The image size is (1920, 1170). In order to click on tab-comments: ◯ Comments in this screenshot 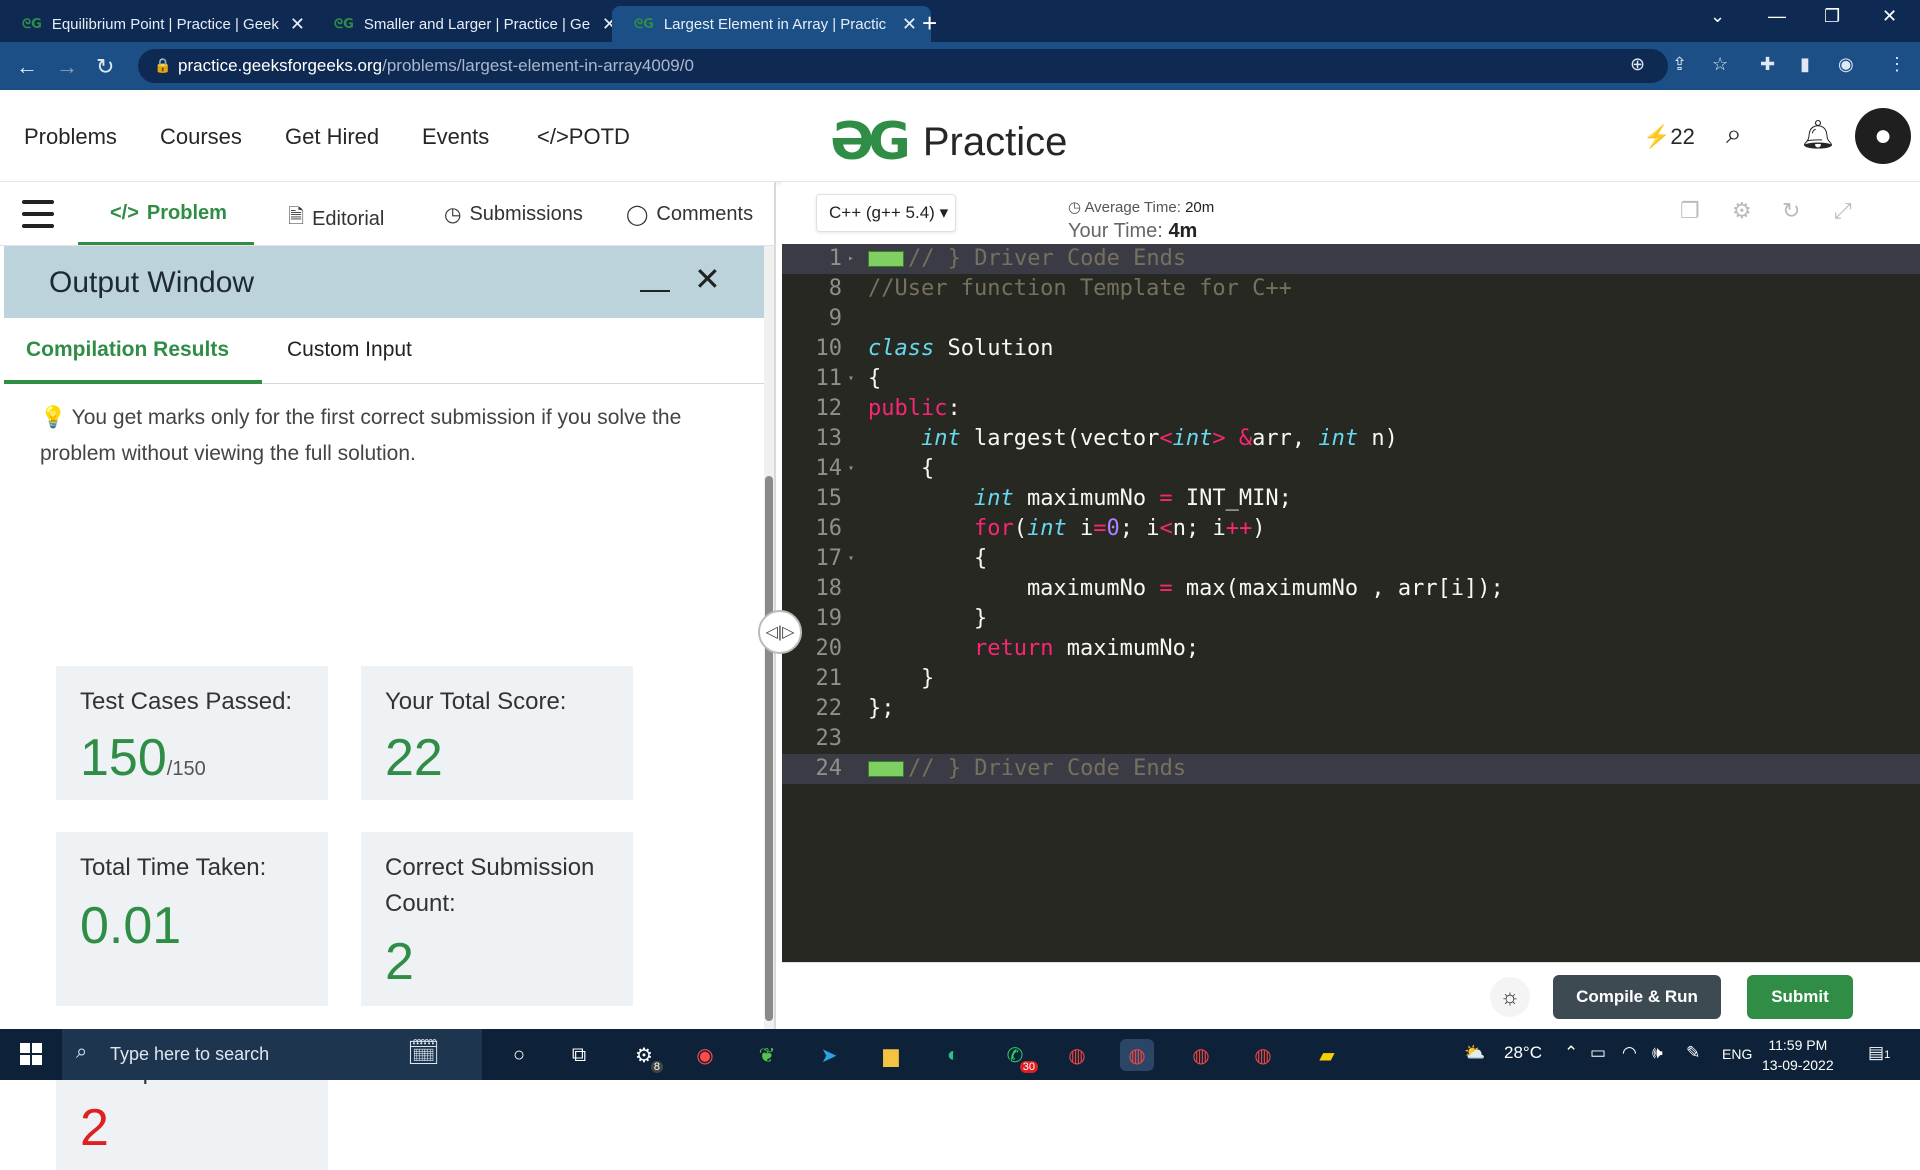, I will do `click(689, 214)`.